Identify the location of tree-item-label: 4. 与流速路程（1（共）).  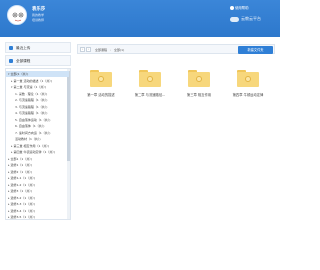
(31, 113).